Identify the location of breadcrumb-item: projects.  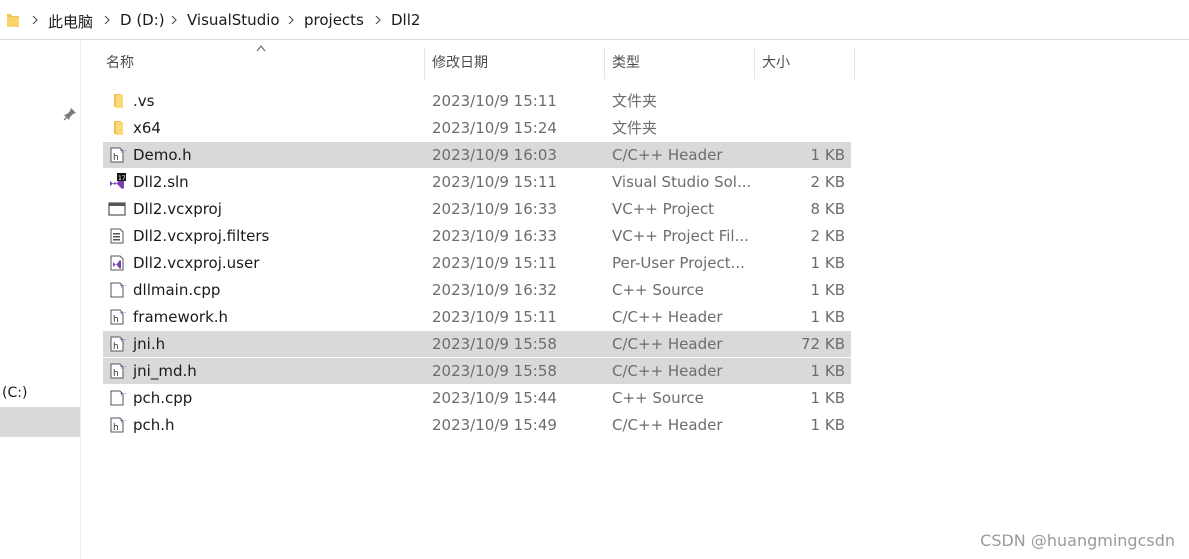
(334, 20).